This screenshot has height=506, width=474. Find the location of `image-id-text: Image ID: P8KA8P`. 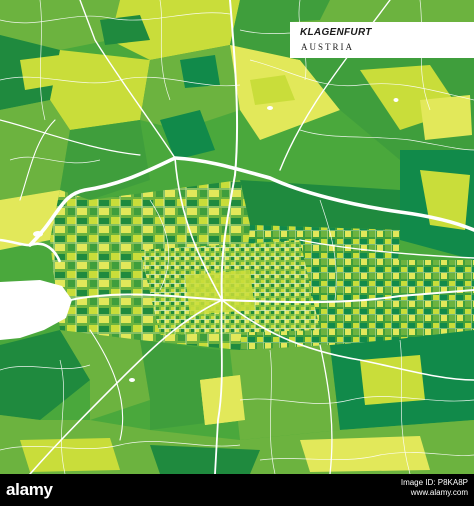

image-id-text: Image ID: P8KA8P is located at coordinates (434, 482).